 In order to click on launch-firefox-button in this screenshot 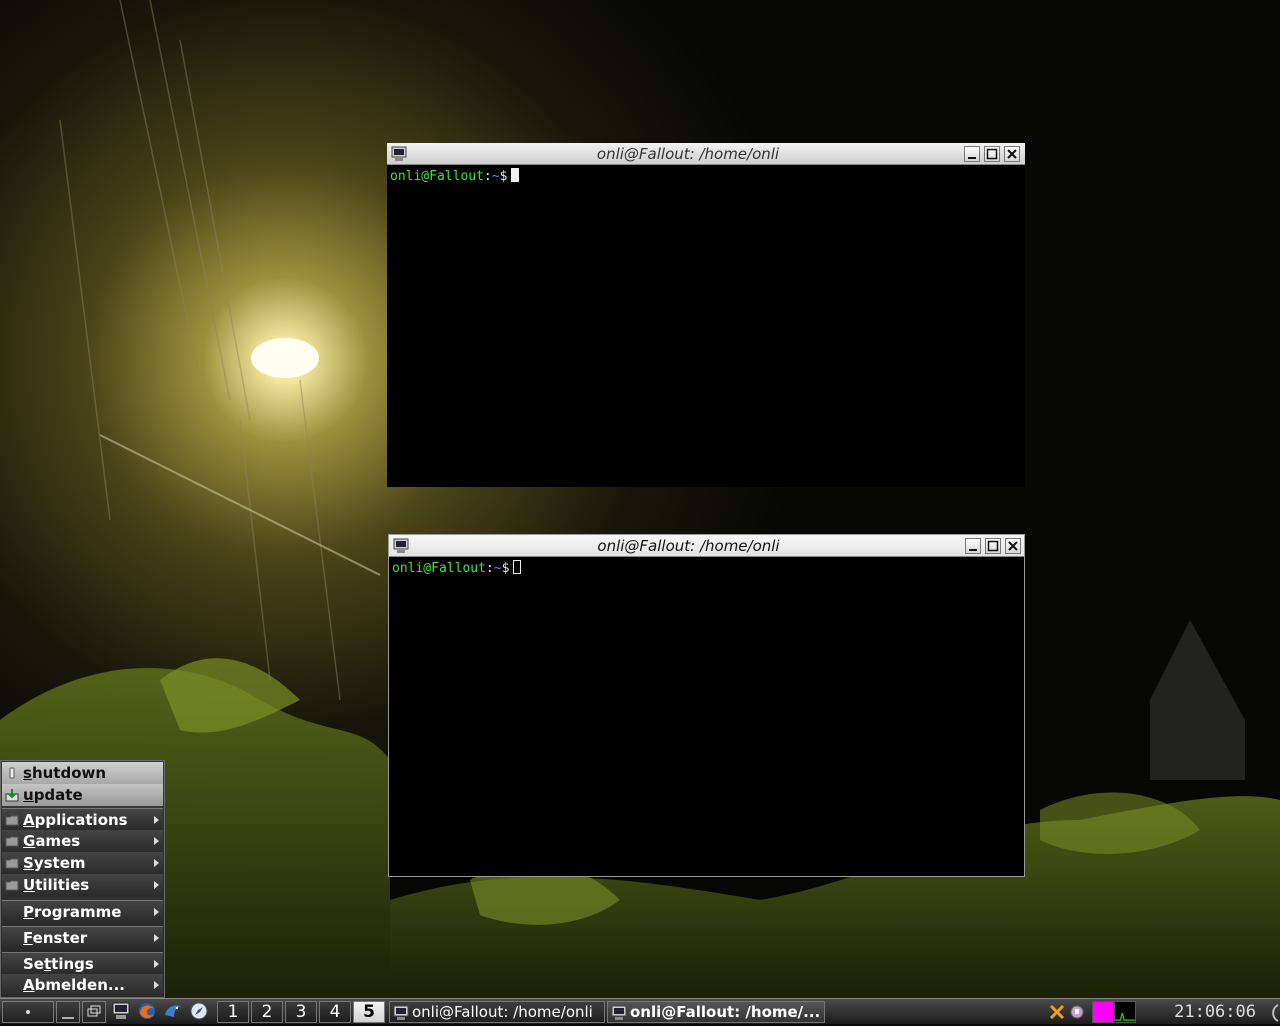, I will do `click(148, 1012)`.